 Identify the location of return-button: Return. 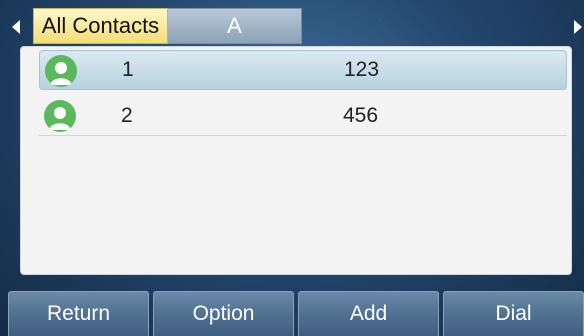
(78, 313).